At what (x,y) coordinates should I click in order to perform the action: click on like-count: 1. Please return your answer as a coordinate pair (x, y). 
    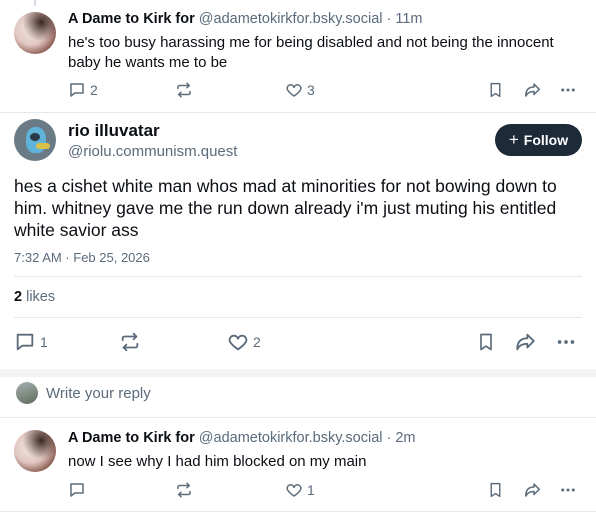
    Looking at the image, I should click on (311, 490).